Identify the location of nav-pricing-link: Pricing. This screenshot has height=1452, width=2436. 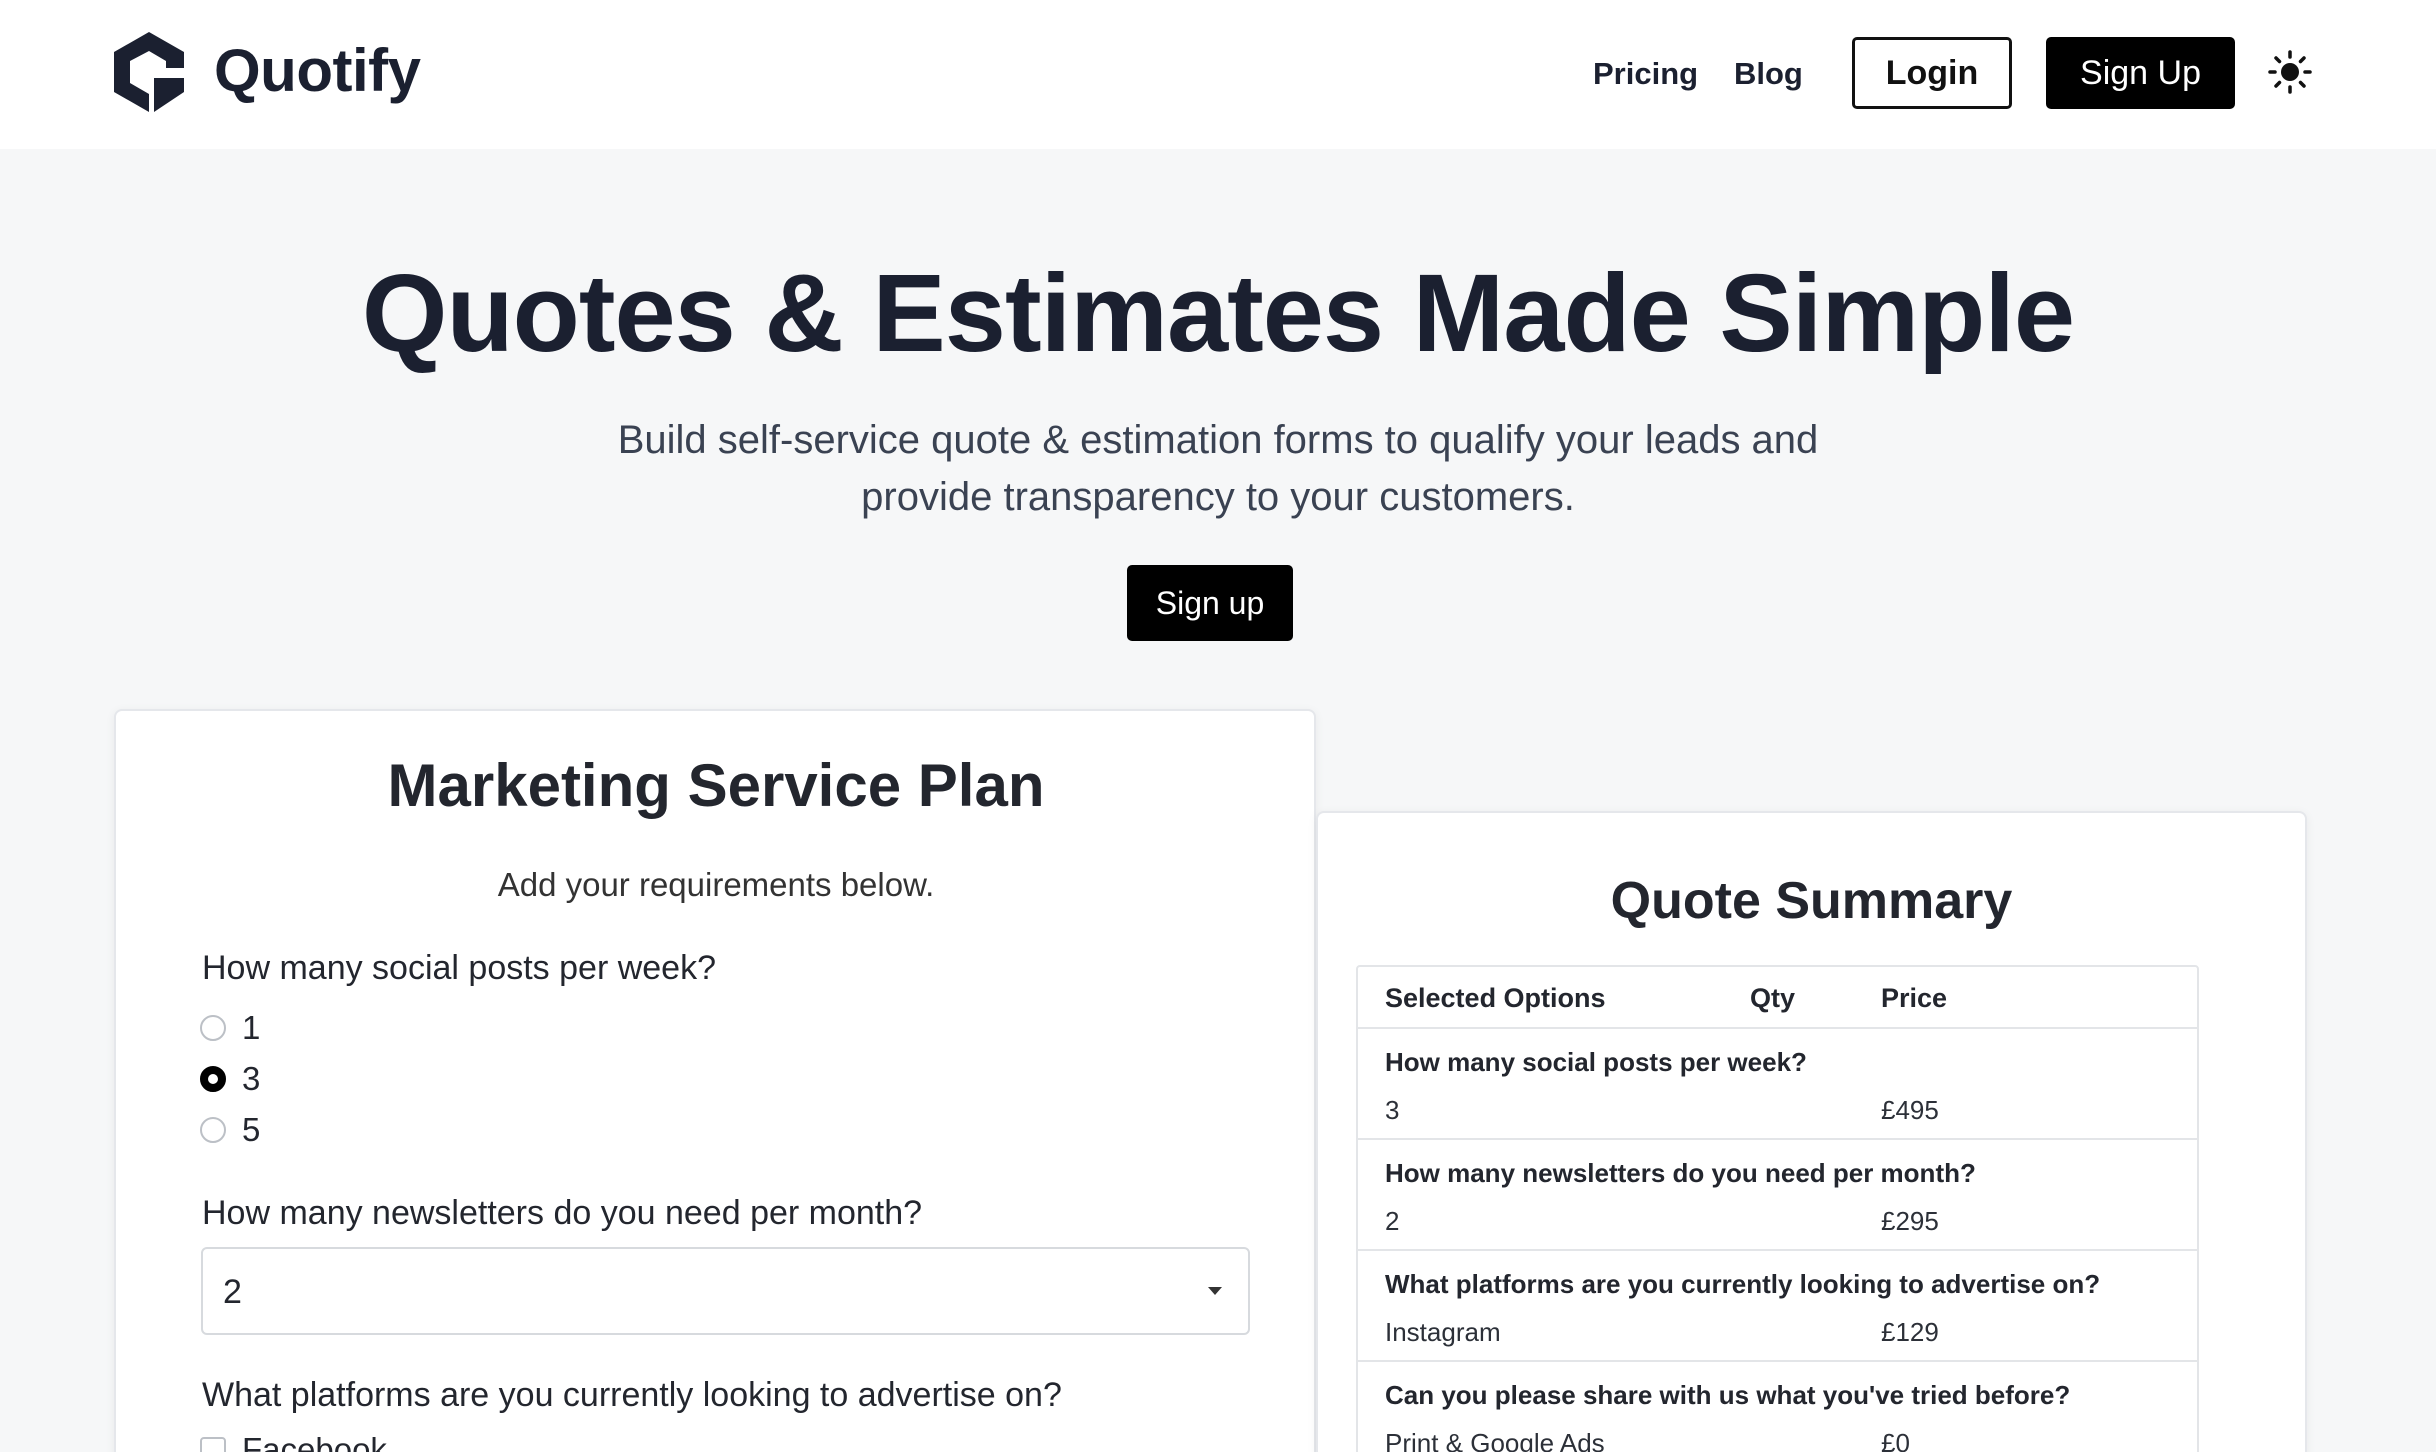
(1645, 74).